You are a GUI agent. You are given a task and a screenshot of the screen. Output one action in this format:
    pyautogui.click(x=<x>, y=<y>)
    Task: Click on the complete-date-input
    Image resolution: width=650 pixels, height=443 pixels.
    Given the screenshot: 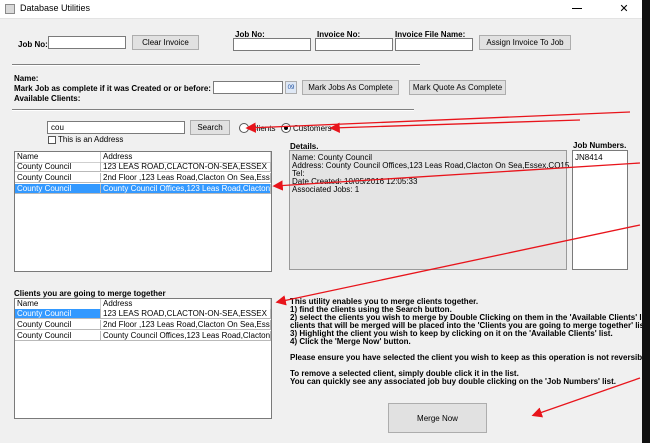 What is the action you would take?
    pyautogui.click(x=248, y=87)
    